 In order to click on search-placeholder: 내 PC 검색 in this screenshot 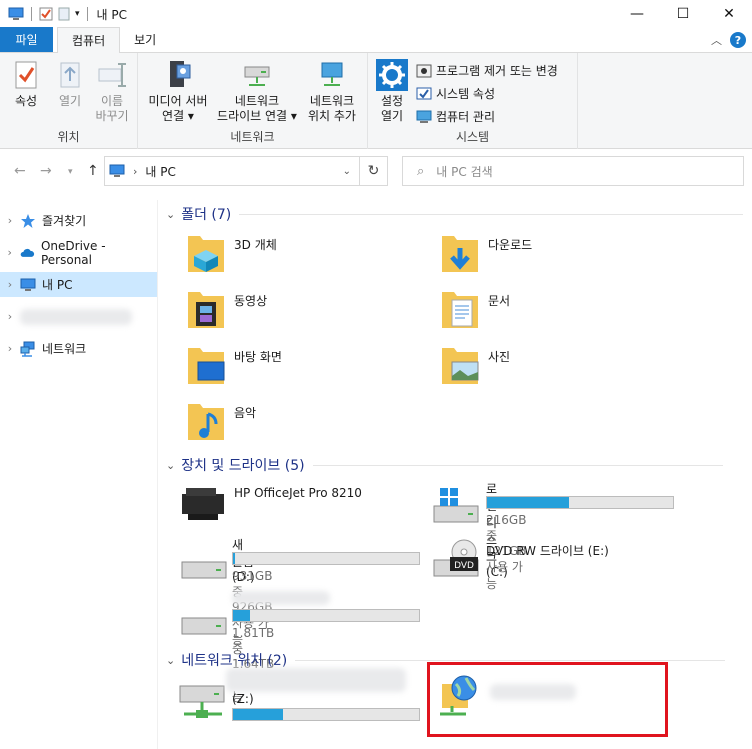, I will do `click(464, 171)`.